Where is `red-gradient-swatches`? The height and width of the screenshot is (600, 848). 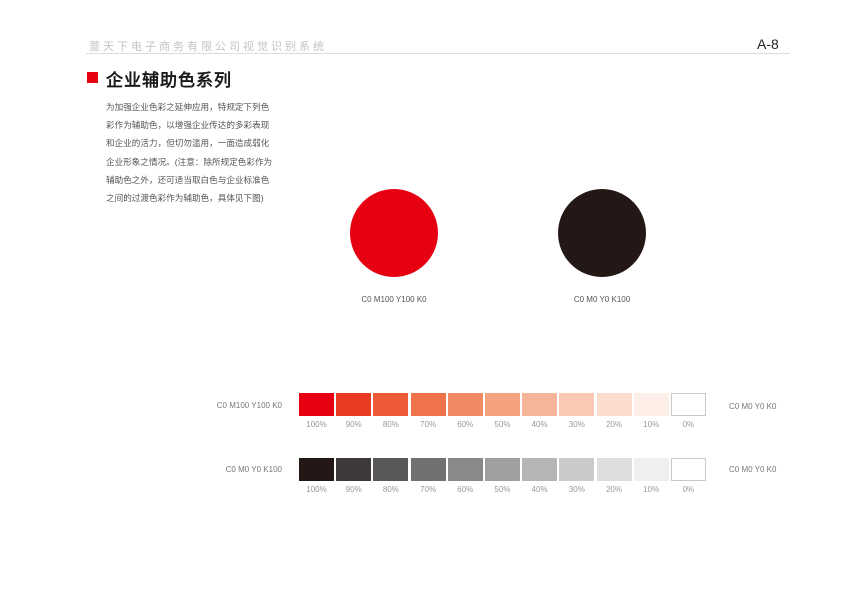 red-gradient-swatches is located at coordinates (503, 404).